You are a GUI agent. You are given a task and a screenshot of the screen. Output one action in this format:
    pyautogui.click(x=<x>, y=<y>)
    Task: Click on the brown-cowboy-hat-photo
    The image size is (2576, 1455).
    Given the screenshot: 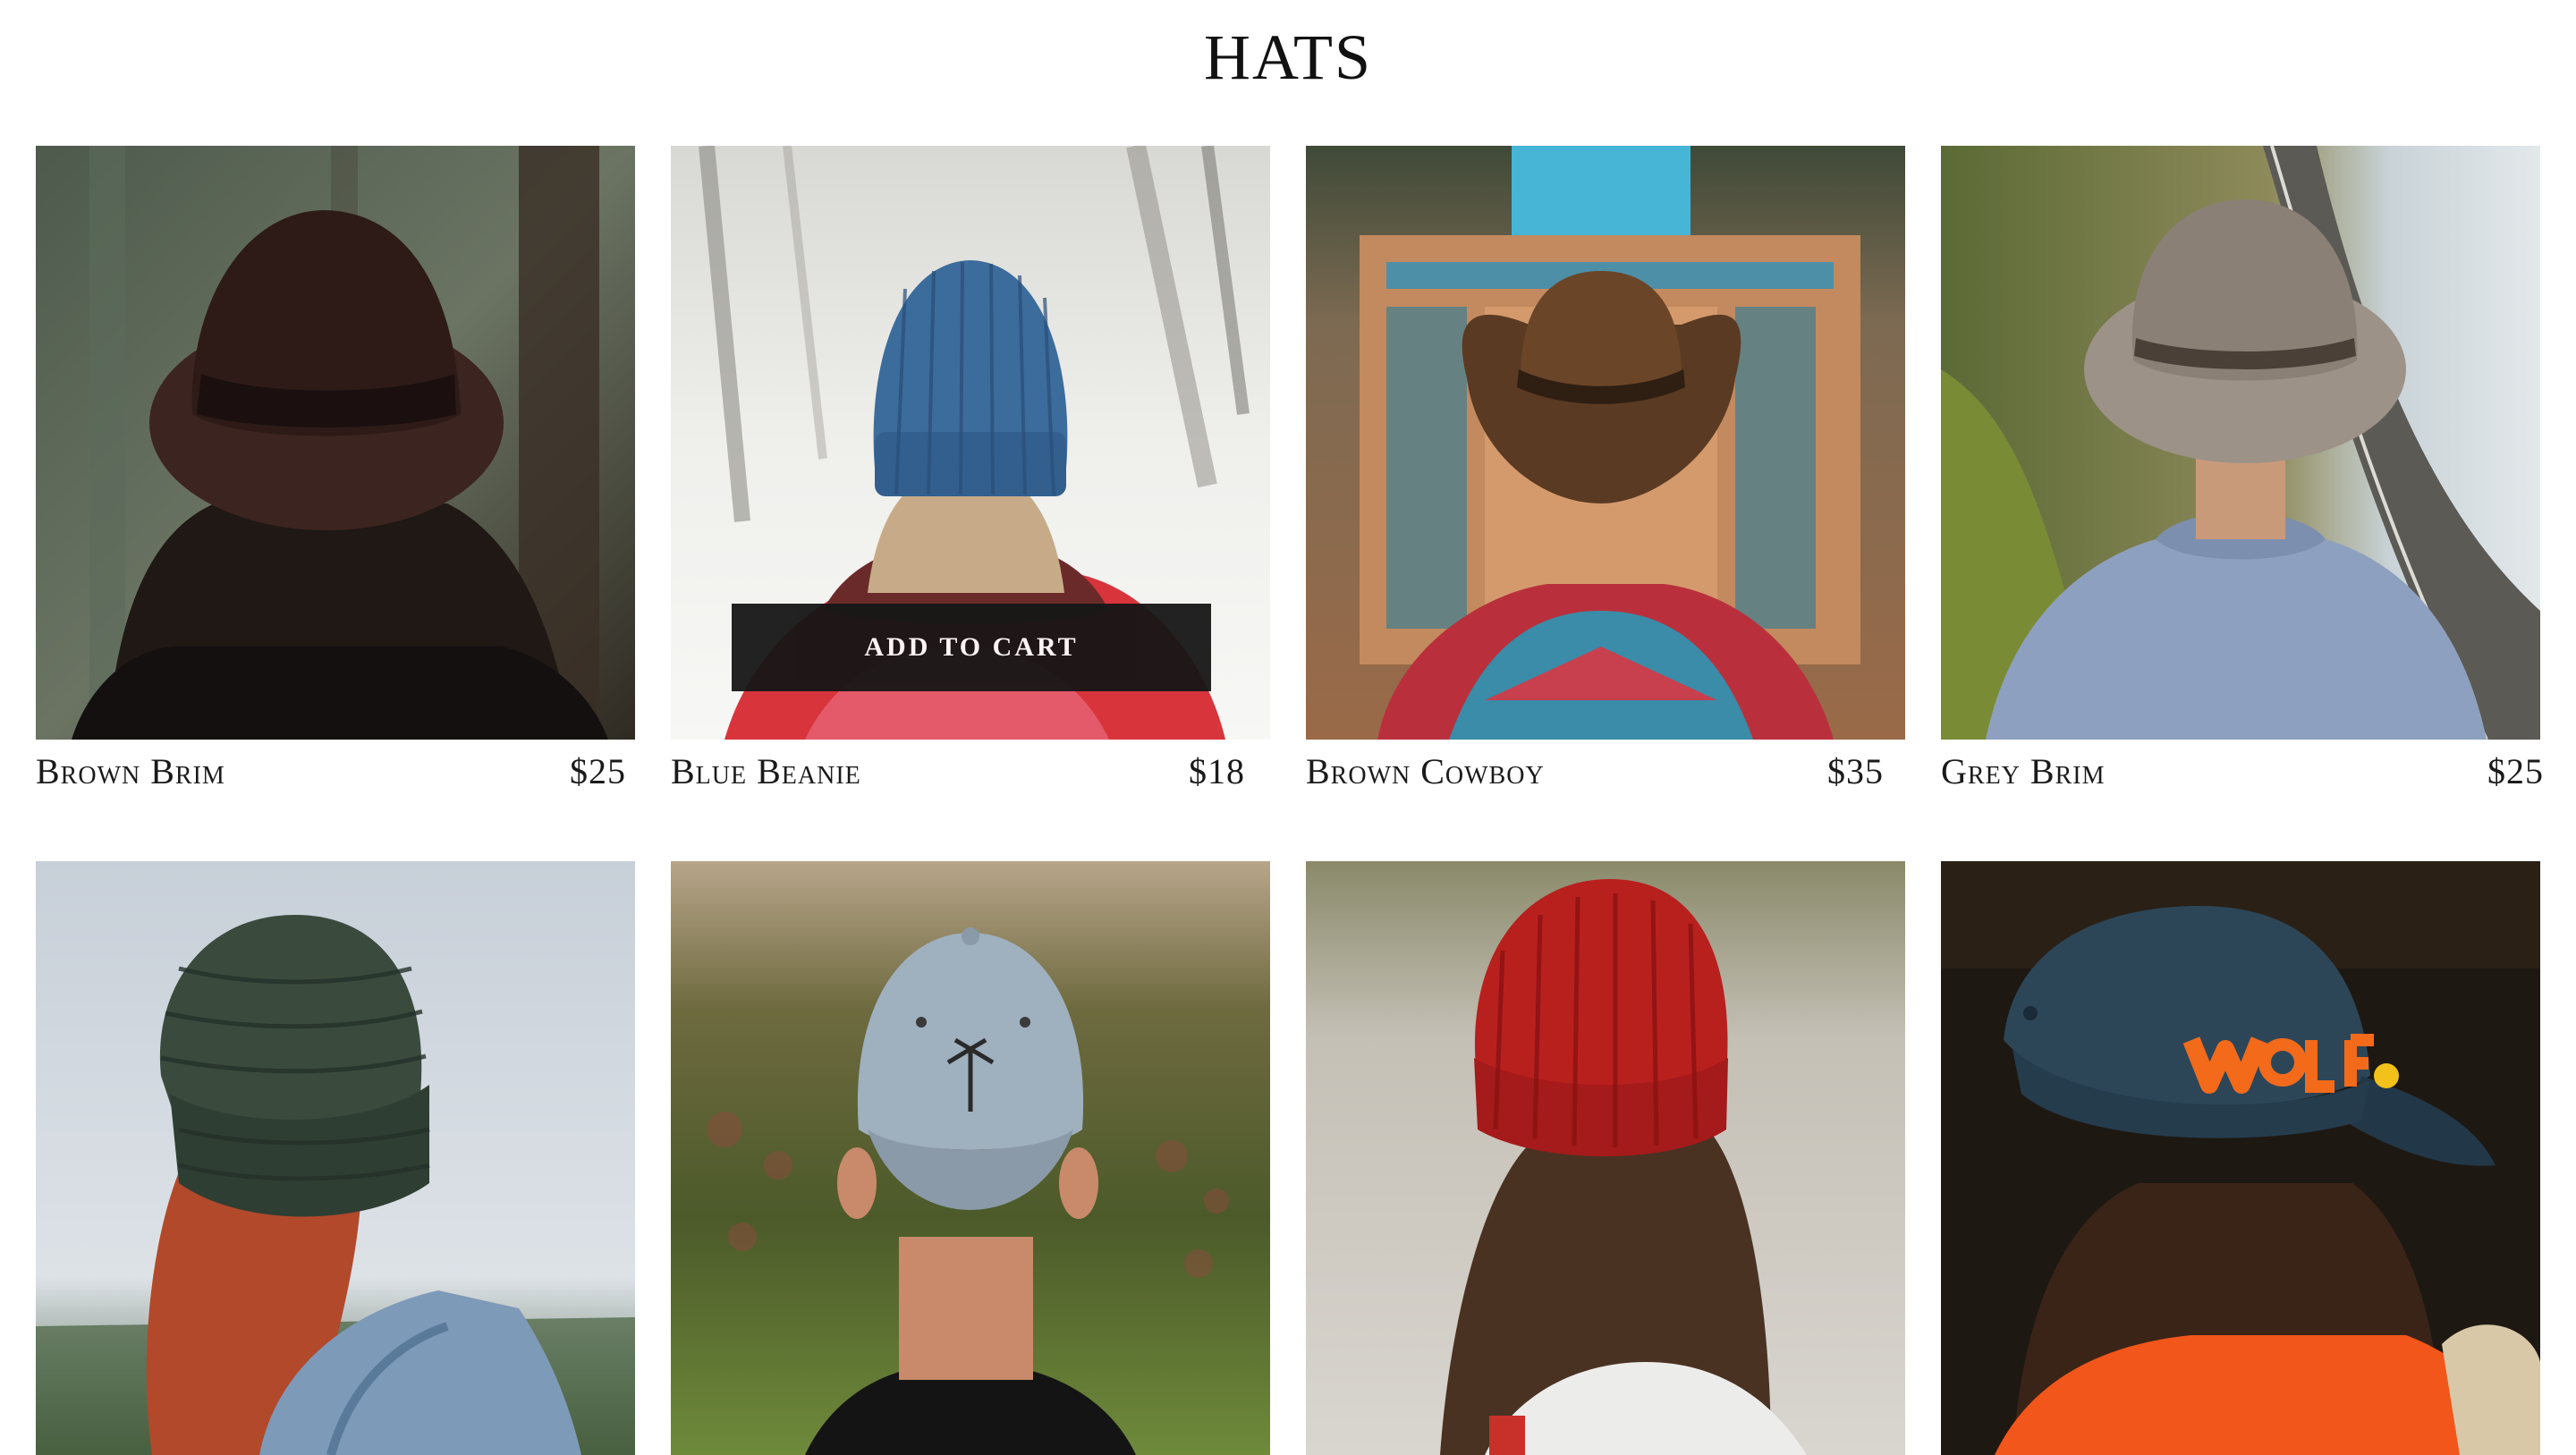 What is the action you would take?
    pyautogui.click(x=1605, y=443)
    